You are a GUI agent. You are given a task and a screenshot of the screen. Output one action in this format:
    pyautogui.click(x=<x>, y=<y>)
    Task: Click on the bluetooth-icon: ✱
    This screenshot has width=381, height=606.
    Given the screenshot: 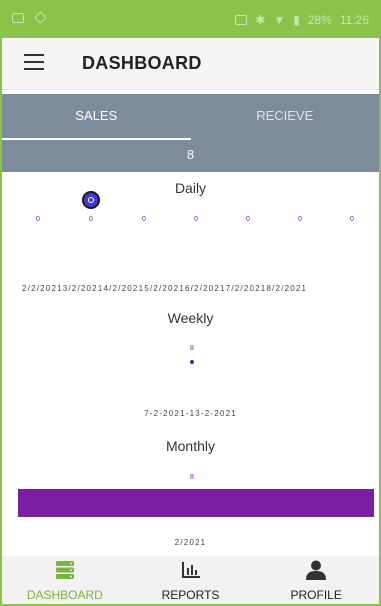 What is the action you would take?
    pyautogui.click(x=260, y=20)
    